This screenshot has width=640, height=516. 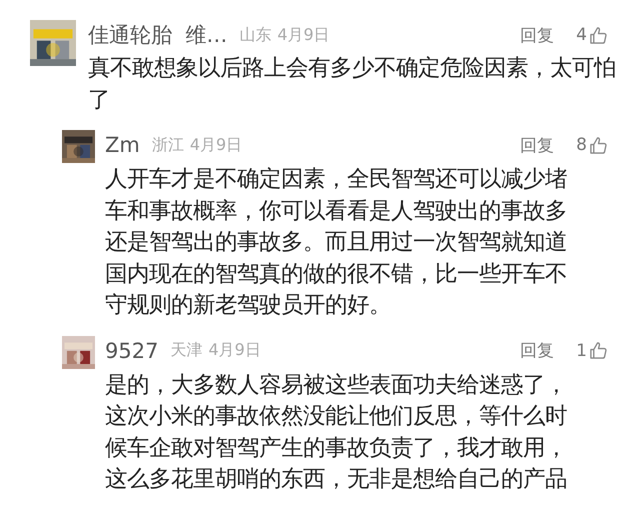 I want to click on location: 浙江, so click(x=168, y=145).